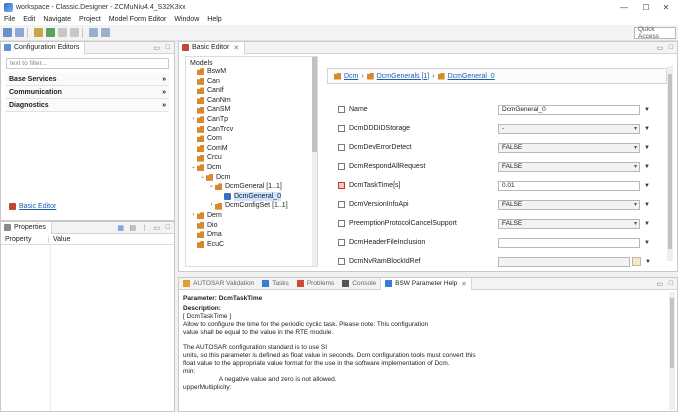 The height and width of the screenshot is (412, 678). I want to click on tab-bsw-parameter-help: BSW Parameter Help ✕, so click(426, 283).